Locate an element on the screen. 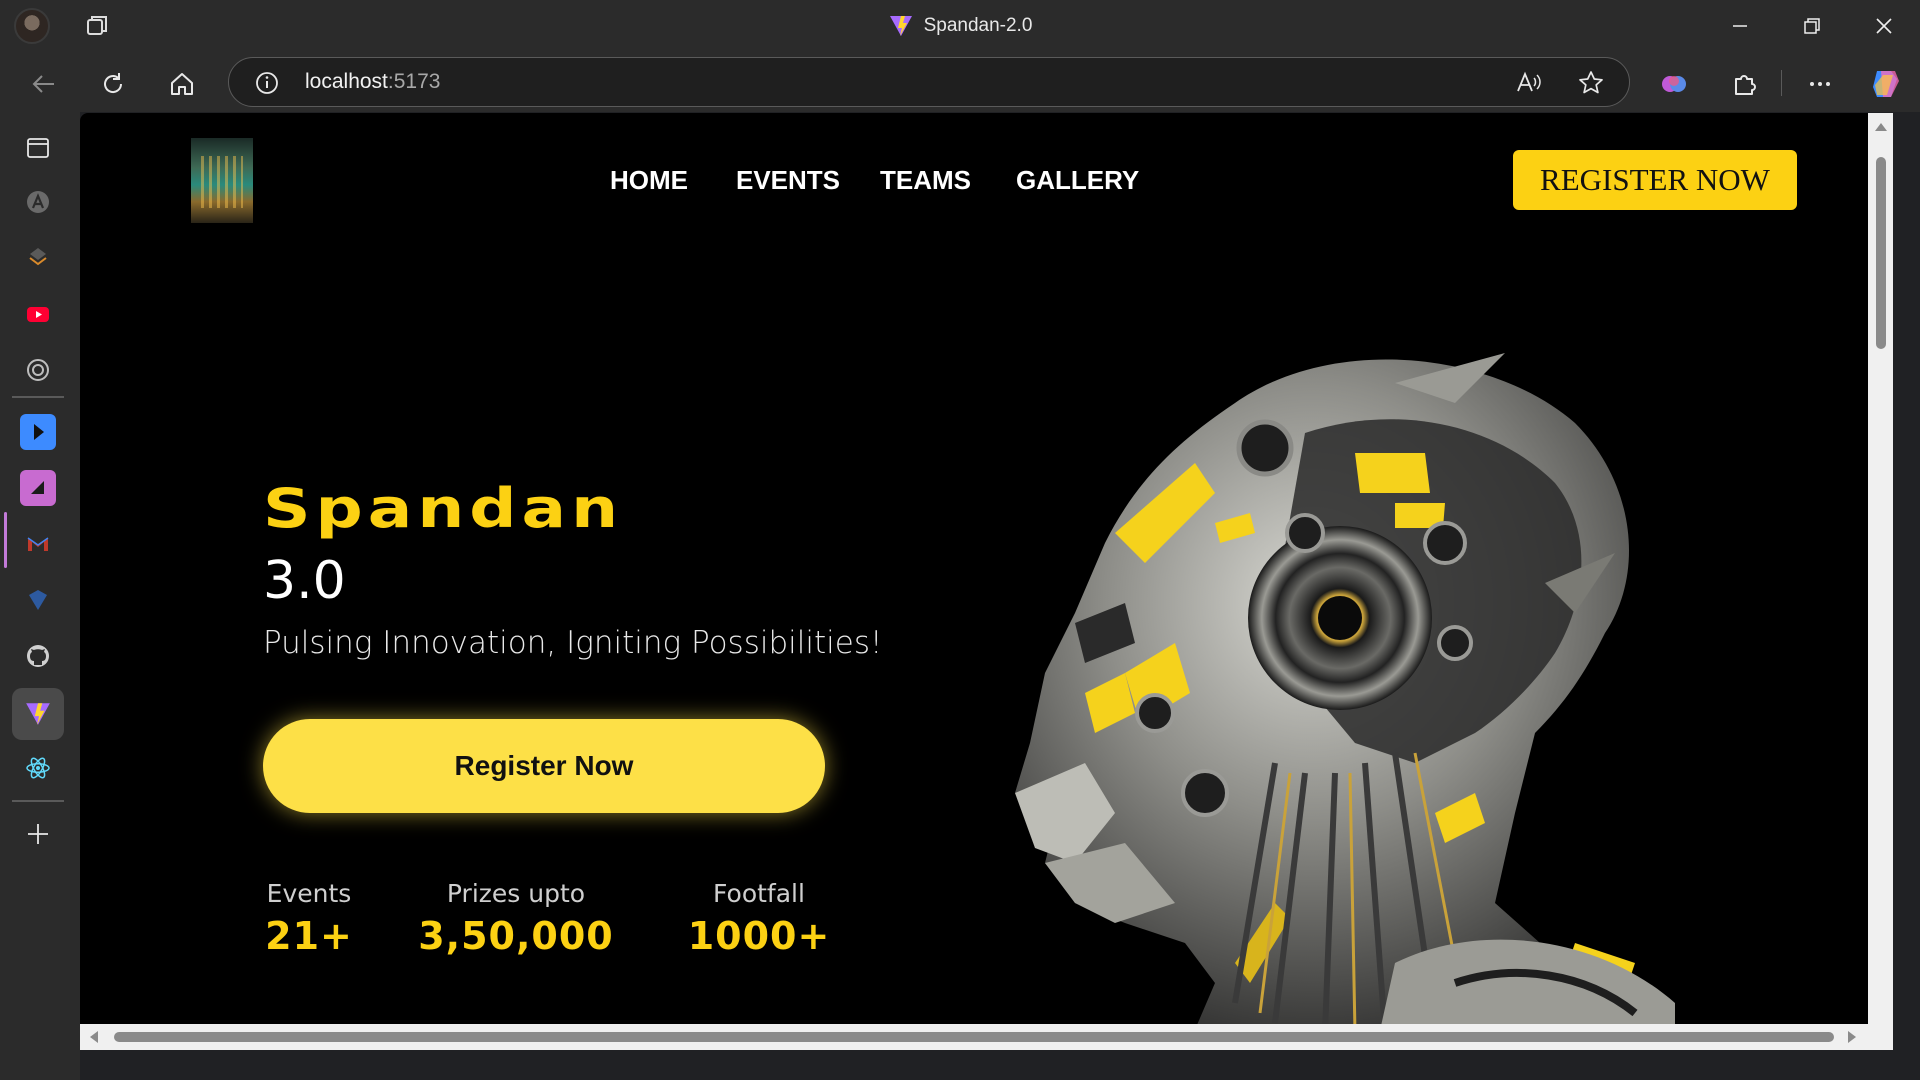 The image size is (1920, 1080). puzzle-icon is located at coordinates (1745, 85).